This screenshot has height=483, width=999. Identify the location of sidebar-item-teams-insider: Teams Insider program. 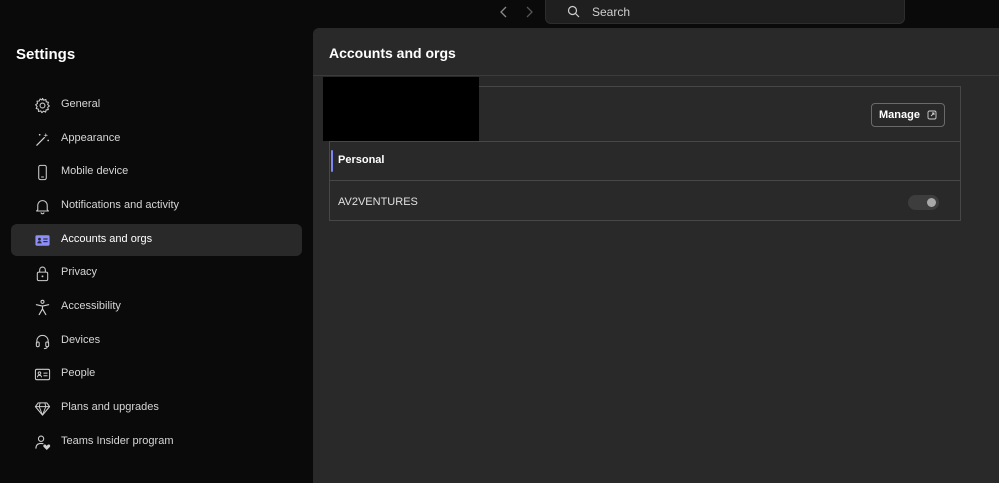
(156, 442).